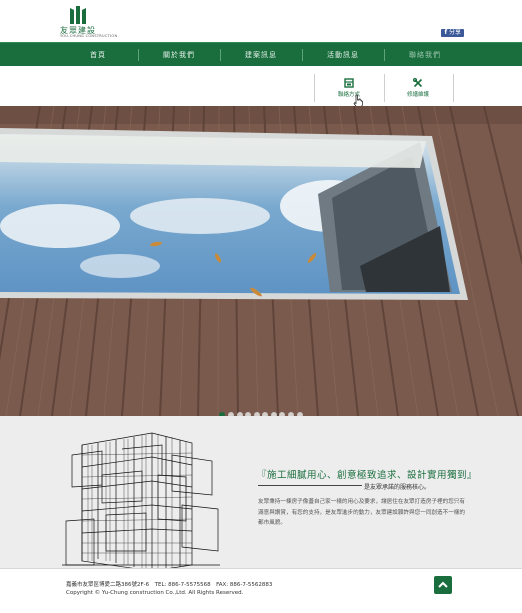  What do you see at coordinates (141, 501) in the screenshot?
I see `building-sketch-image` at bounding box center [141, 501].